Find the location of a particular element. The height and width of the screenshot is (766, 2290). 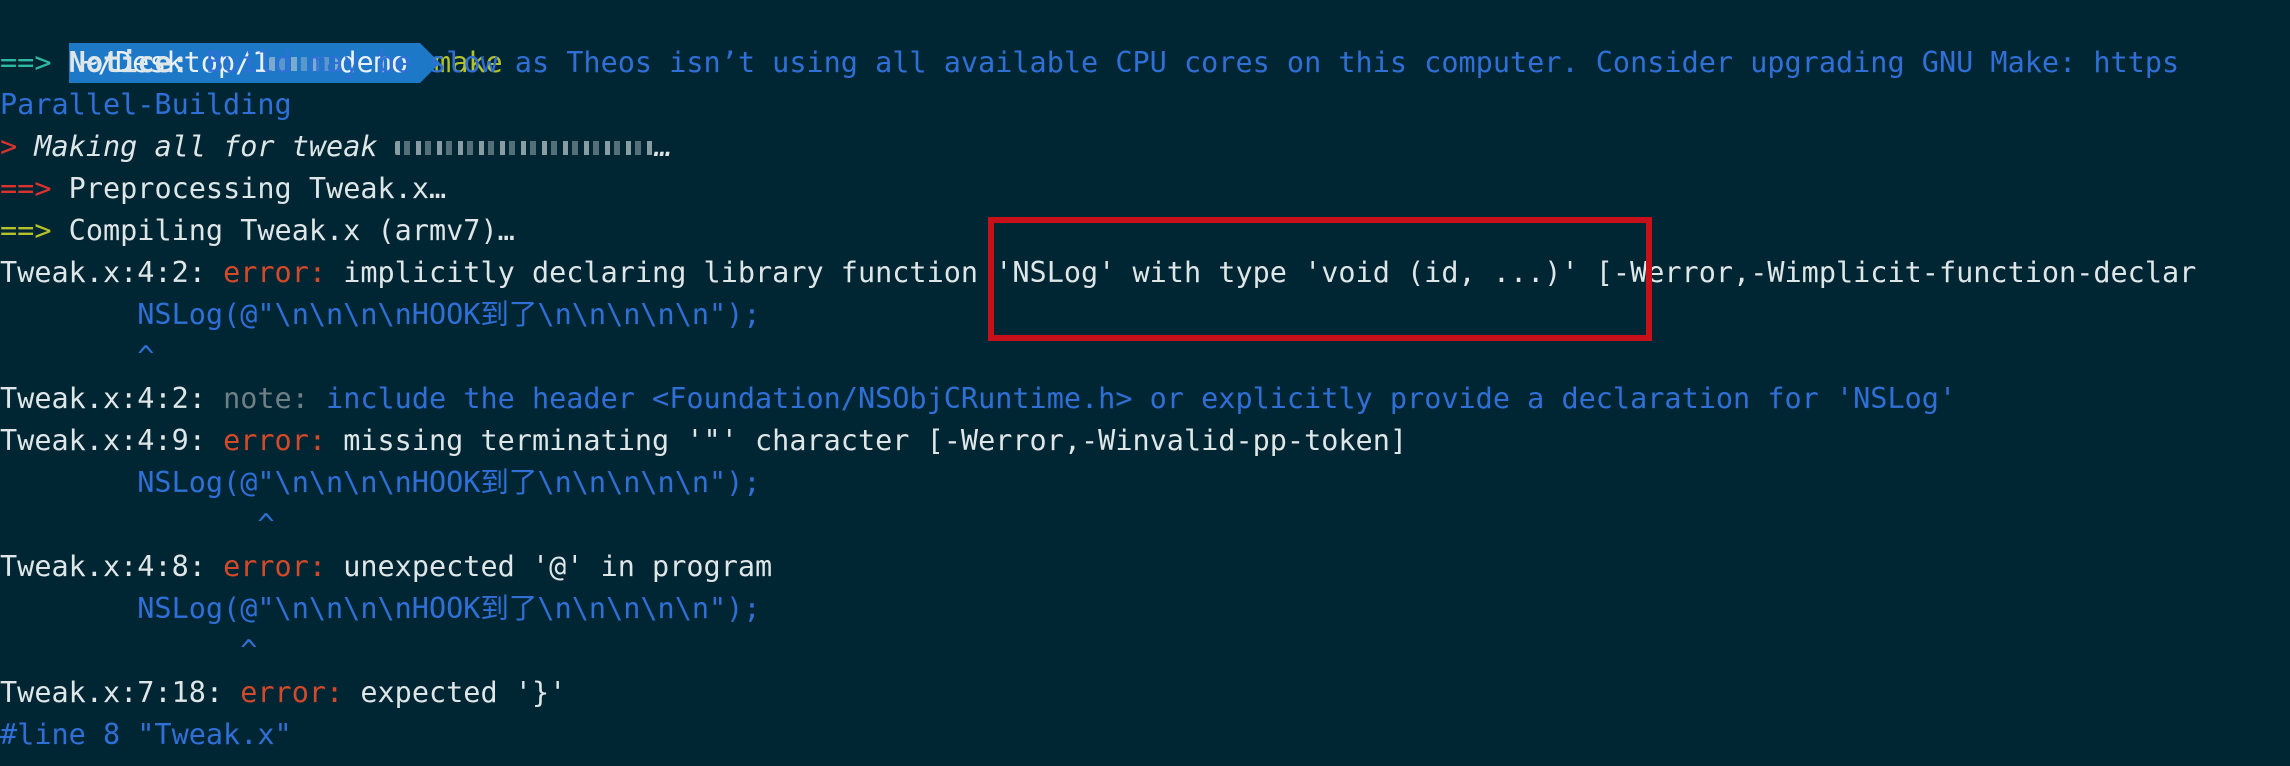

preproc-arrow: ==> is located at coordinates (26, 188).